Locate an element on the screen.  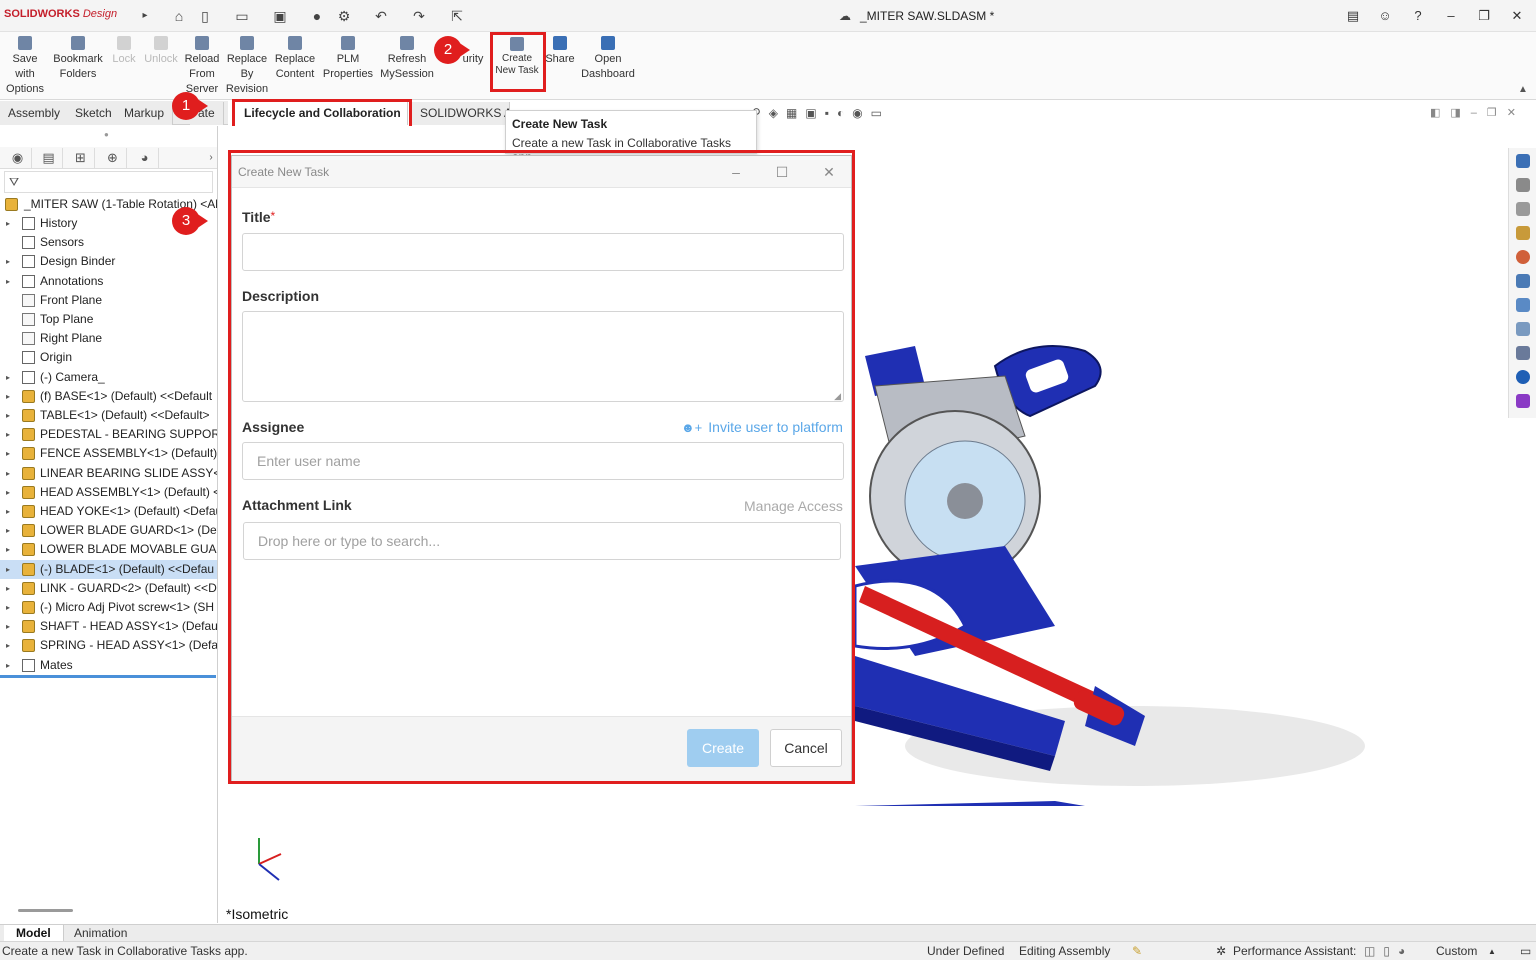
custom-properties-icon is located at coordinates (1523, 281).